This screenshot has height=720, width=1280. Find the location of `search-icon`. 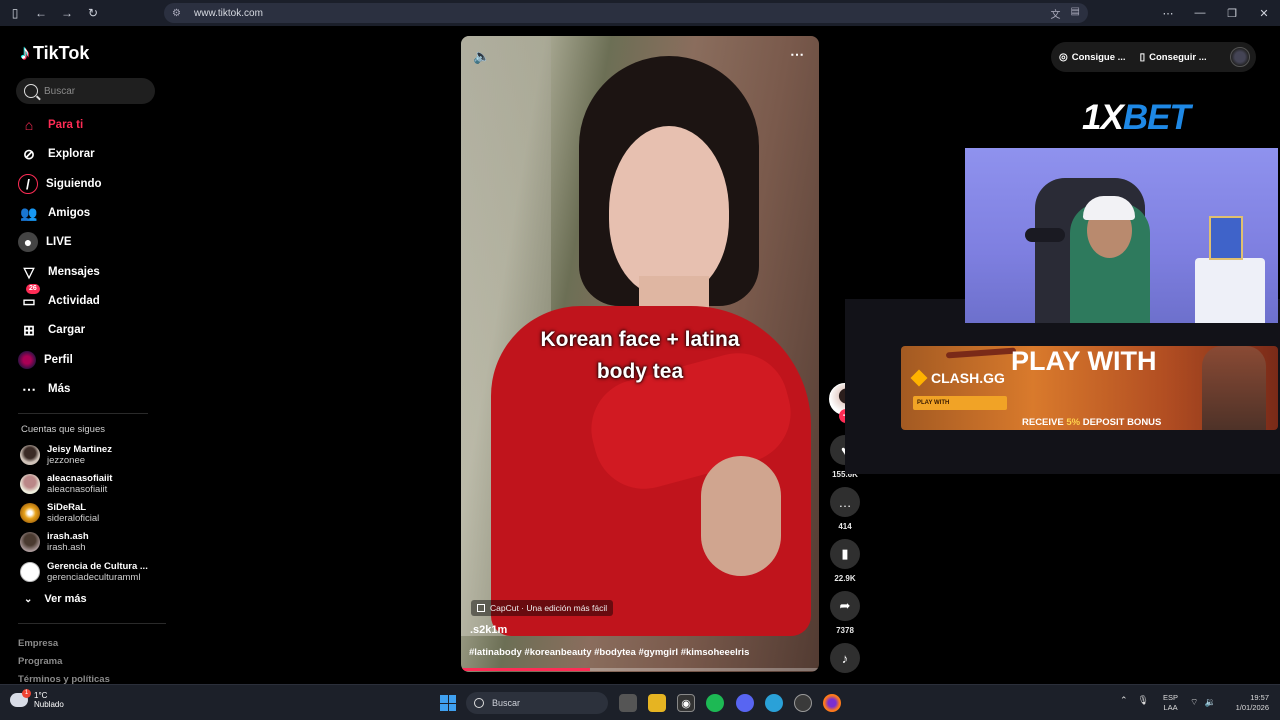

search-icon is located at coordinates (479, 703).